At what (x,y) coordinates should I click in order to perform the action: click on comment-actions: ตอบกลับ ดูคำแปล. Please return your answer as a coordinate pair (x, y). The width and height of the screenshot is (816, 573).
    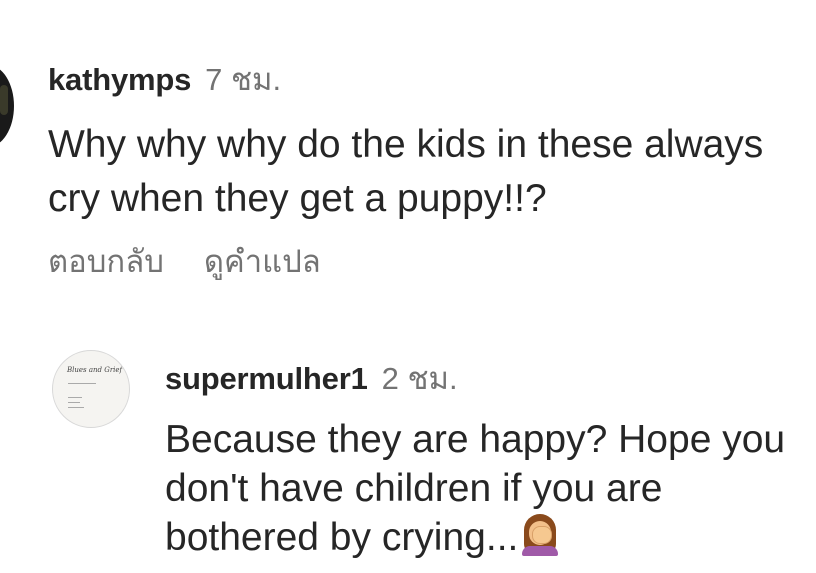
    Looking at the image, I should click on (184, 261).